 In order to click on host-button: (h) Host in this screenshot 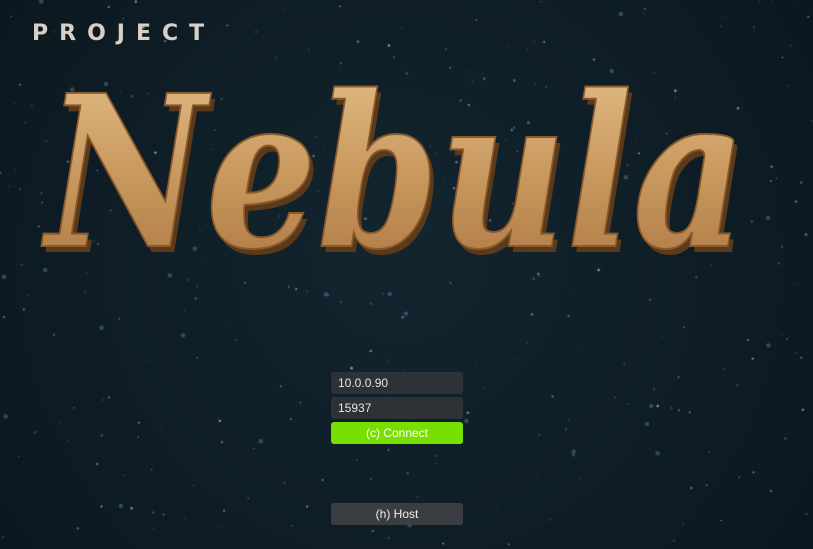, I will do `click(397, 514)`.